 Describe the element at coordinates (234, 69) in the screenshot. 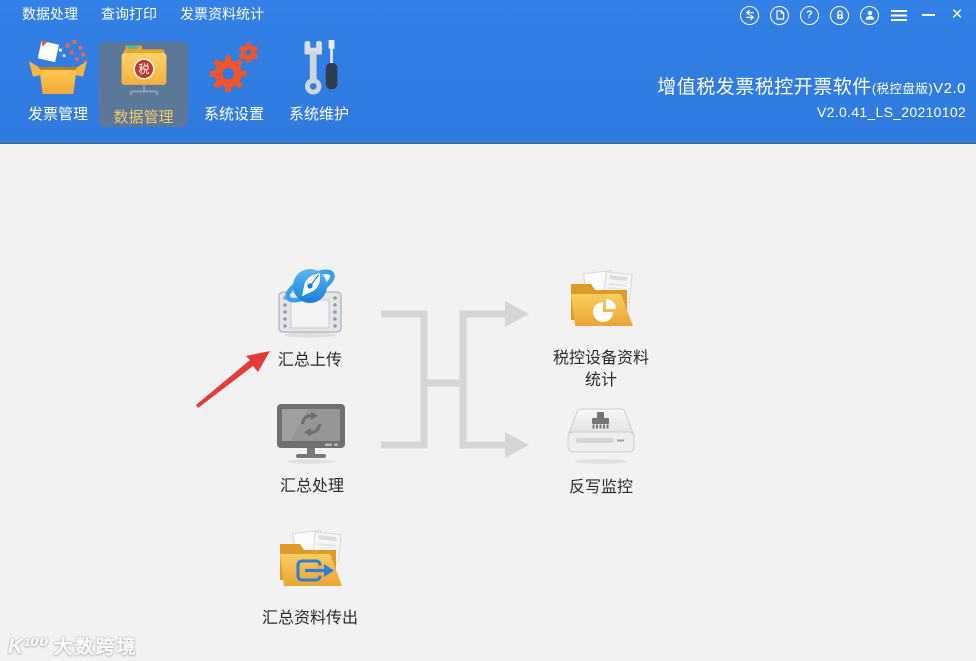

I see `gears-icon` at that location.